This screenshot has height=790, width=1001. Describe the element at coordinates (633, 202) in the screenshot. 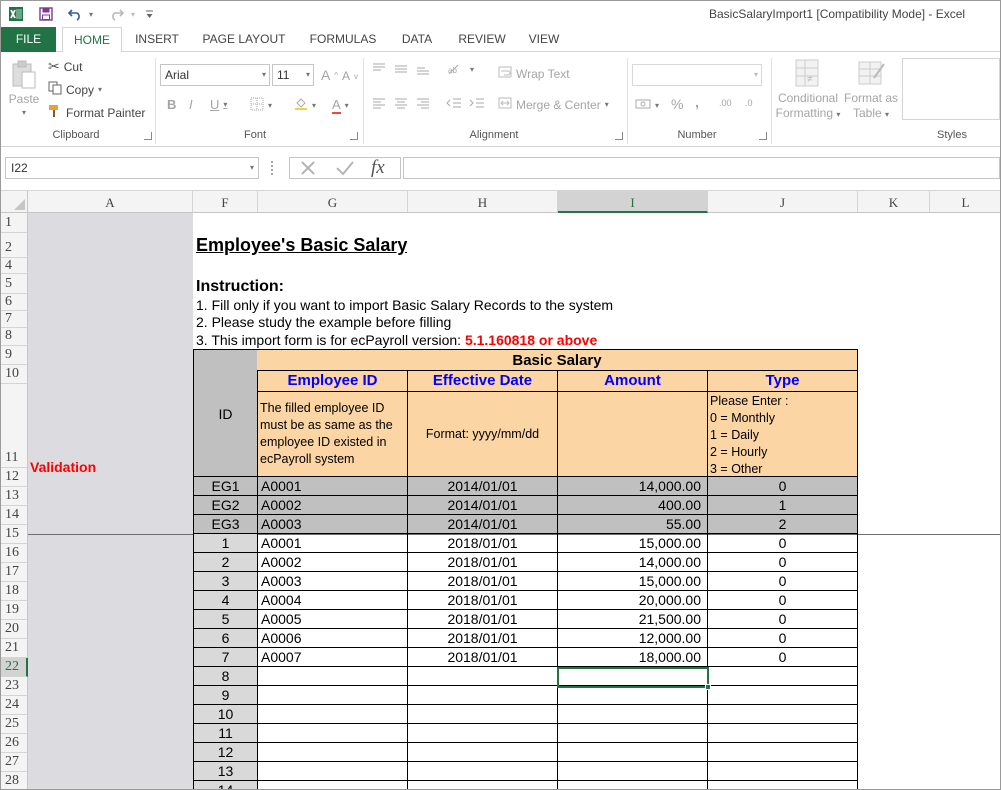

I see `column-header-i: I` at that location.